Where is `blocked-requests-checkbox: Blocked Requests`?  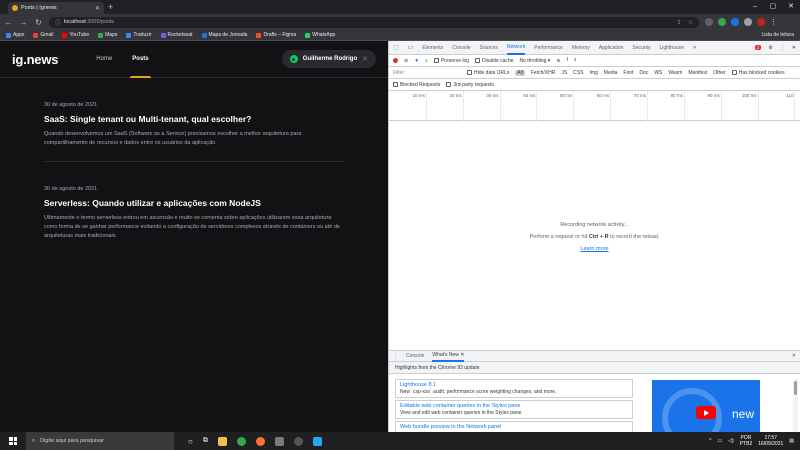
blocked-requests-checkbox: Blocked Requests is located at coordinates (416, 85).